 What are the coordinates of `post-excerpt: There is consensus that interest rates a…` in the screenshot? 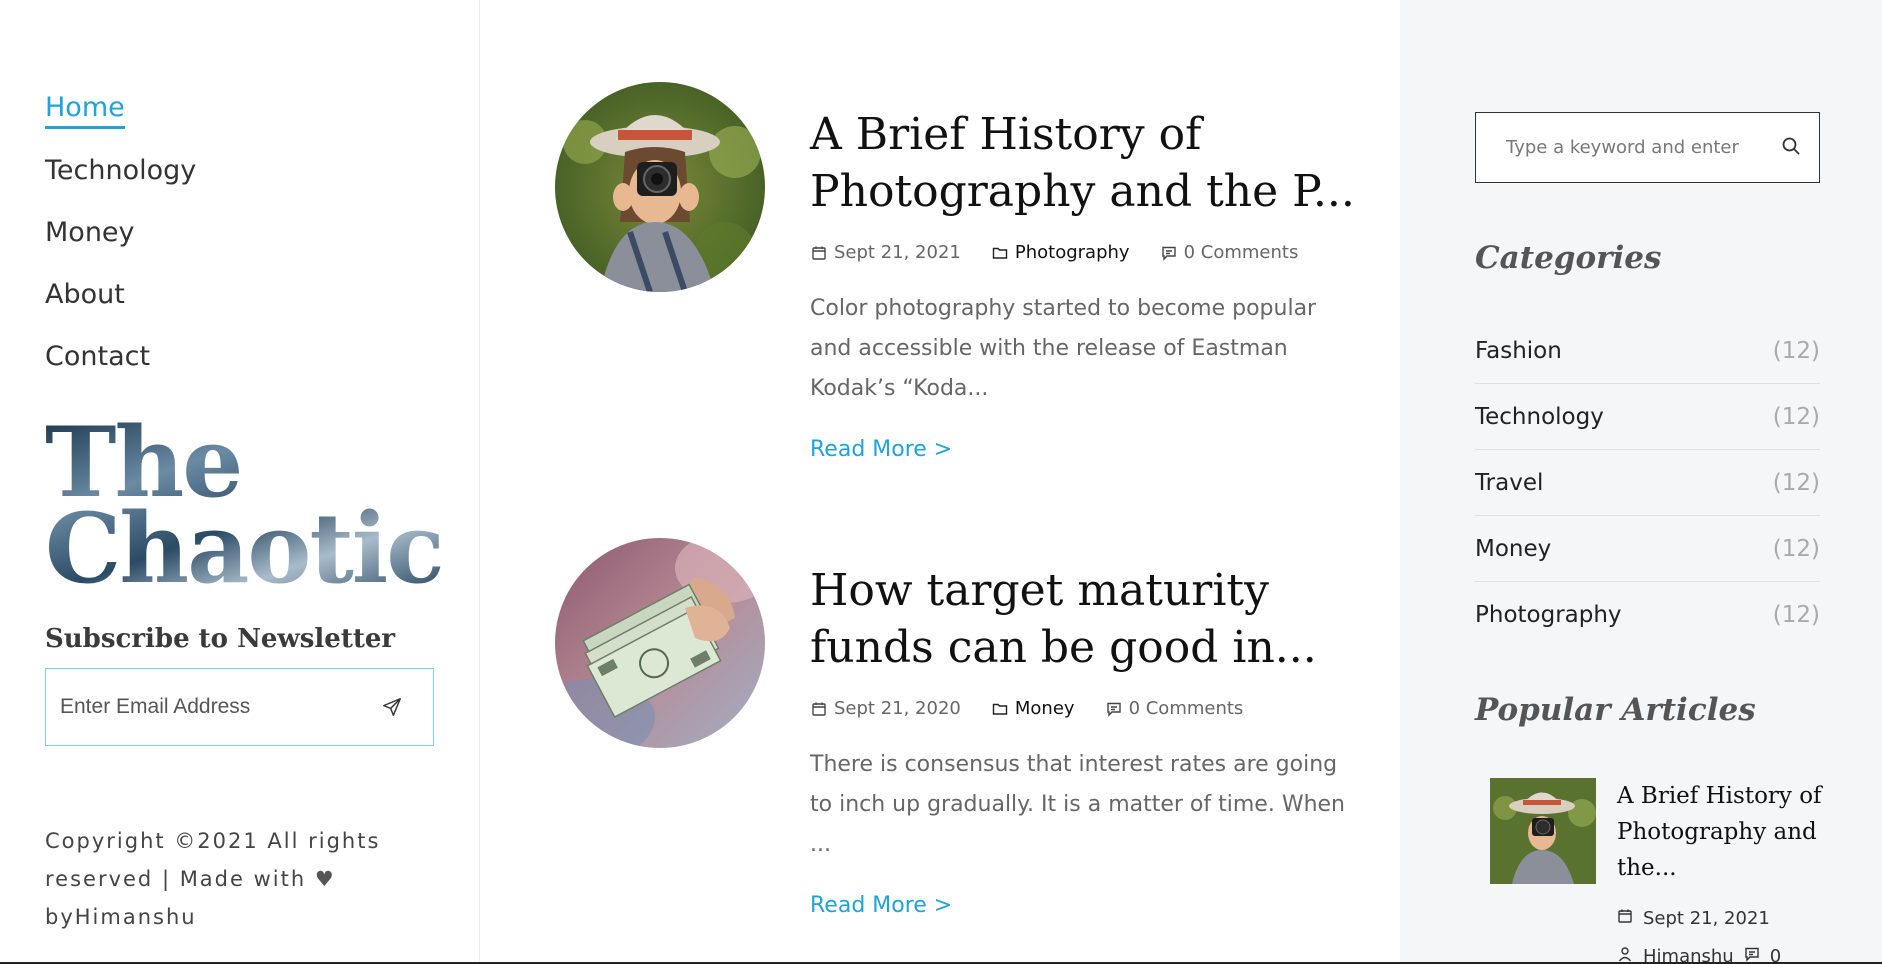 It's located at (1077, 804).